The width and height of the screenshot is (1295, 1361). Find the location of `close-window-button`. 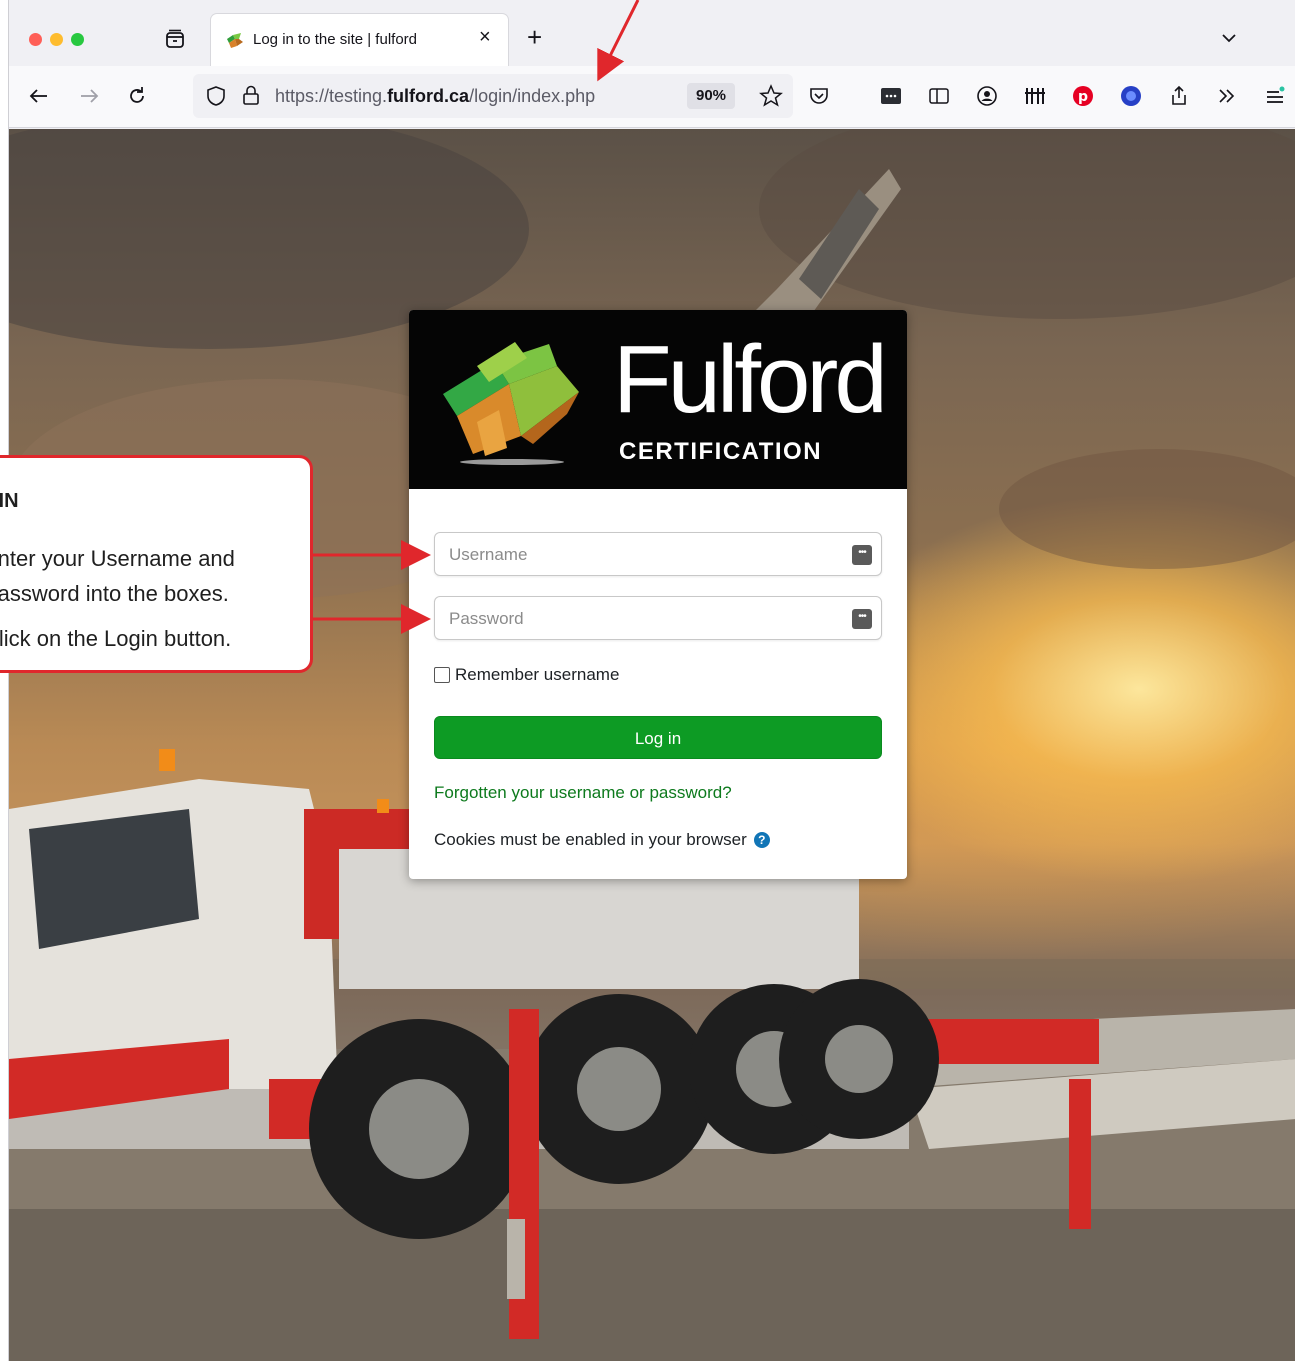

close-window-button is located at coordinates (35, 39).